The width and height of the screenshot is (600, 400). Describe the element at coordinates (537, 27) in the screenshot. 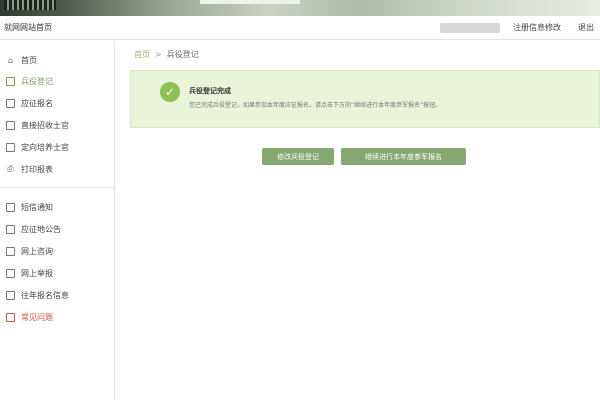

I see `edit-registration-link: 注册信息修改` at that location.